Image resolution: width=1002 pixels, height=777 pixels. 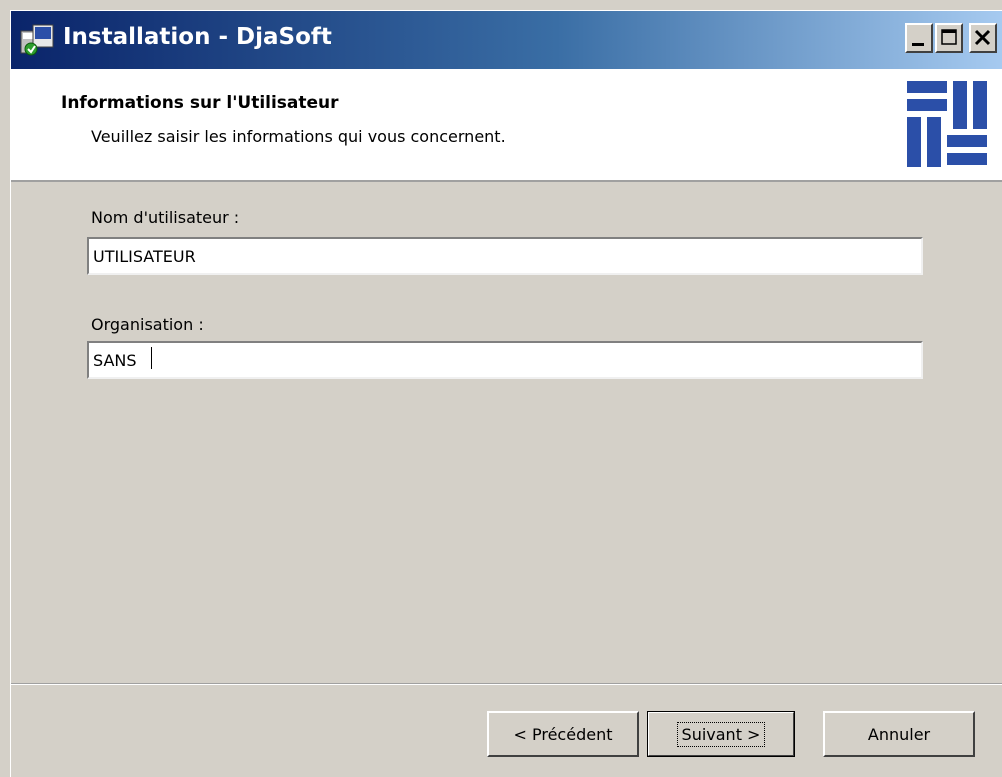 I want to click on setup-app-icon, so click(x=37, y=40).